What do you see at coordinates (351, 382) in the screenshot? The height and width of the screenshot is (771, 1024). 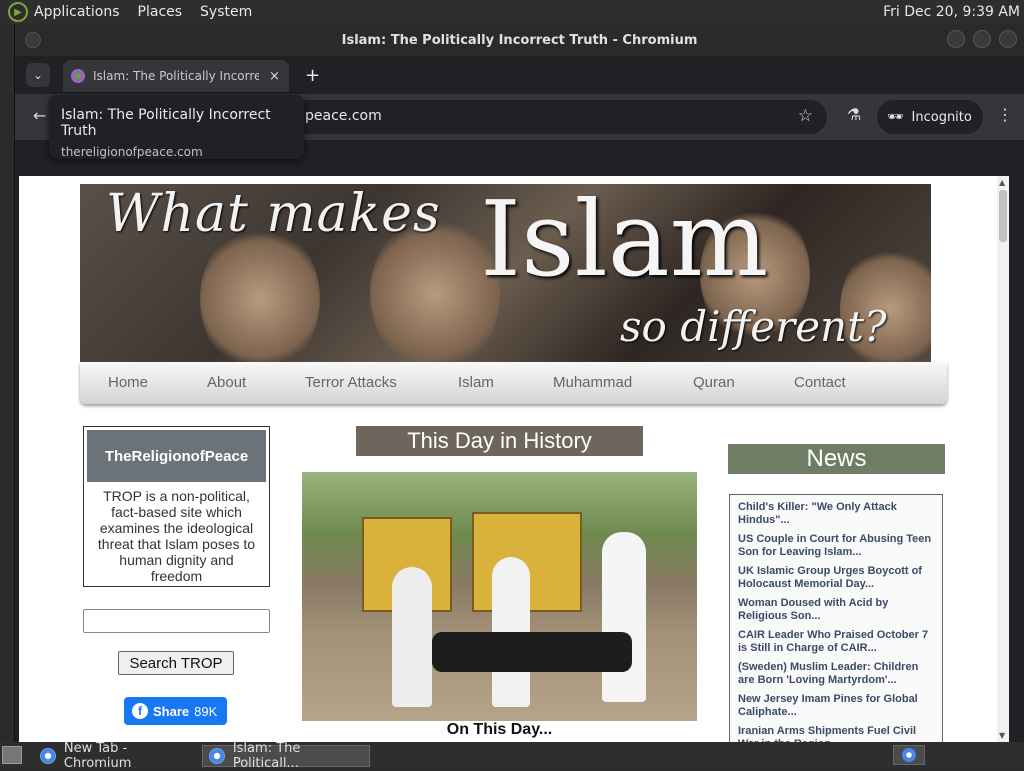 I see `nav-terror-attacks: Terror Attacks` at bounding box center [351, 382].